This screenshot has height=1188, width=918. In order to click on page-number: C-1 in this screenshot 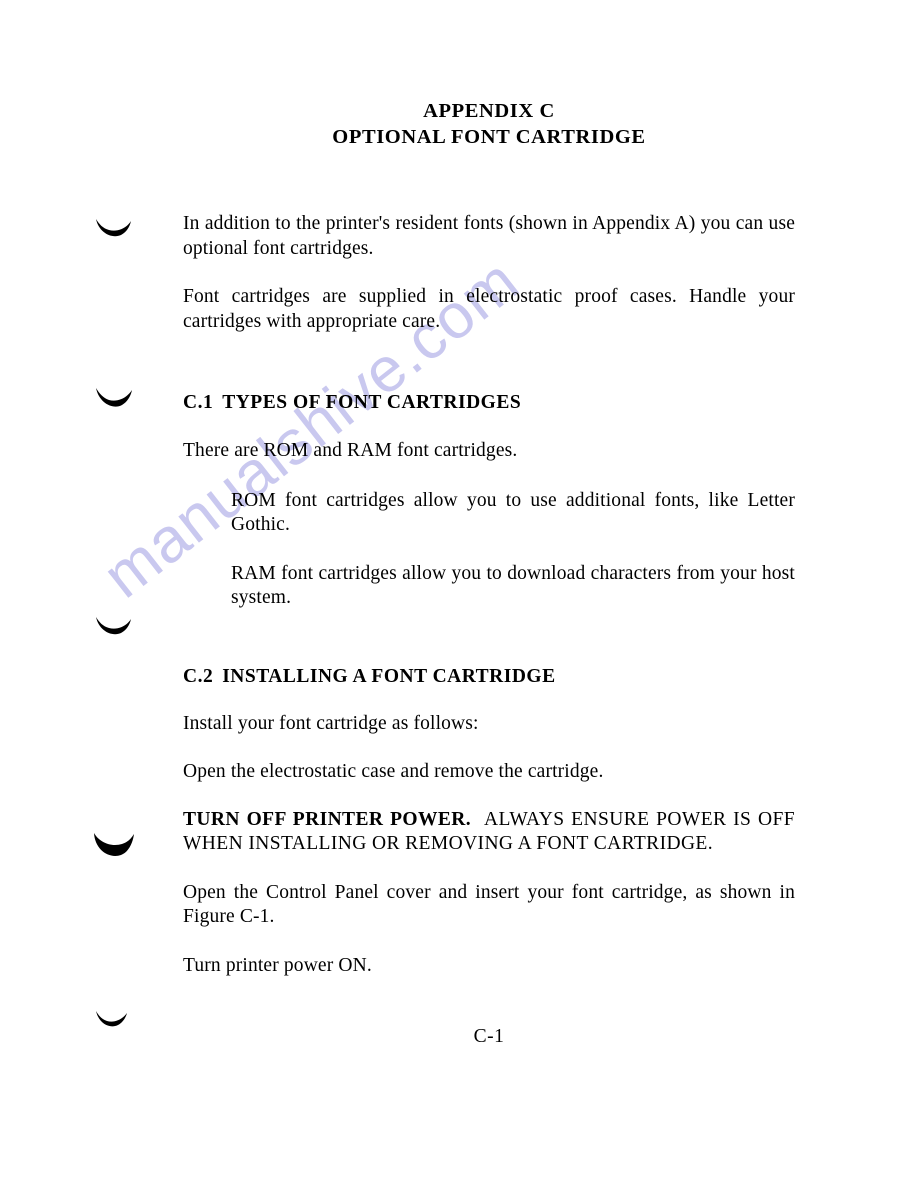, I will do `click(489, 1036)`.